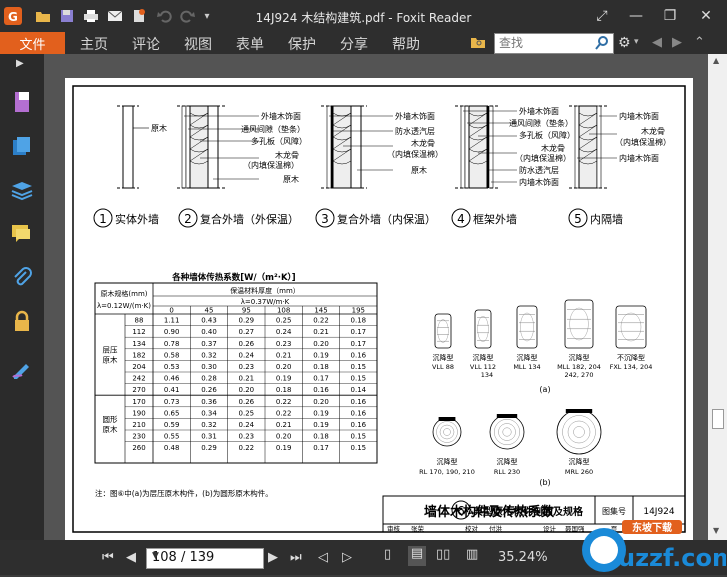 This screenshot has width=727, height=577. I want to click on table-cell: 0.65, so click(172, 413).